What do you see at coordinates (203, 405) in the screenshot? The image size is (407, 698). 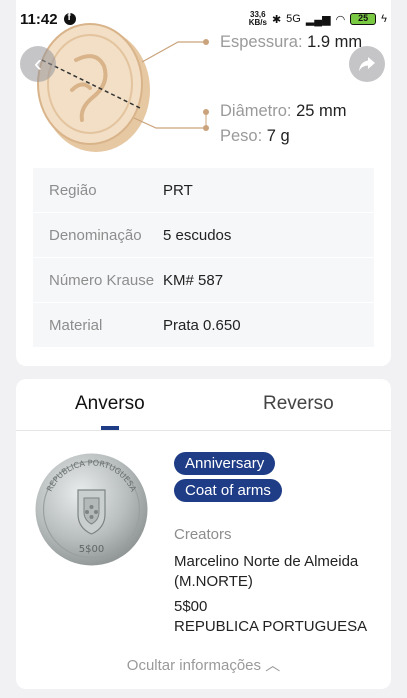 I see `side-tabs: Anverso Reverso` at bounding box center [203, 405].